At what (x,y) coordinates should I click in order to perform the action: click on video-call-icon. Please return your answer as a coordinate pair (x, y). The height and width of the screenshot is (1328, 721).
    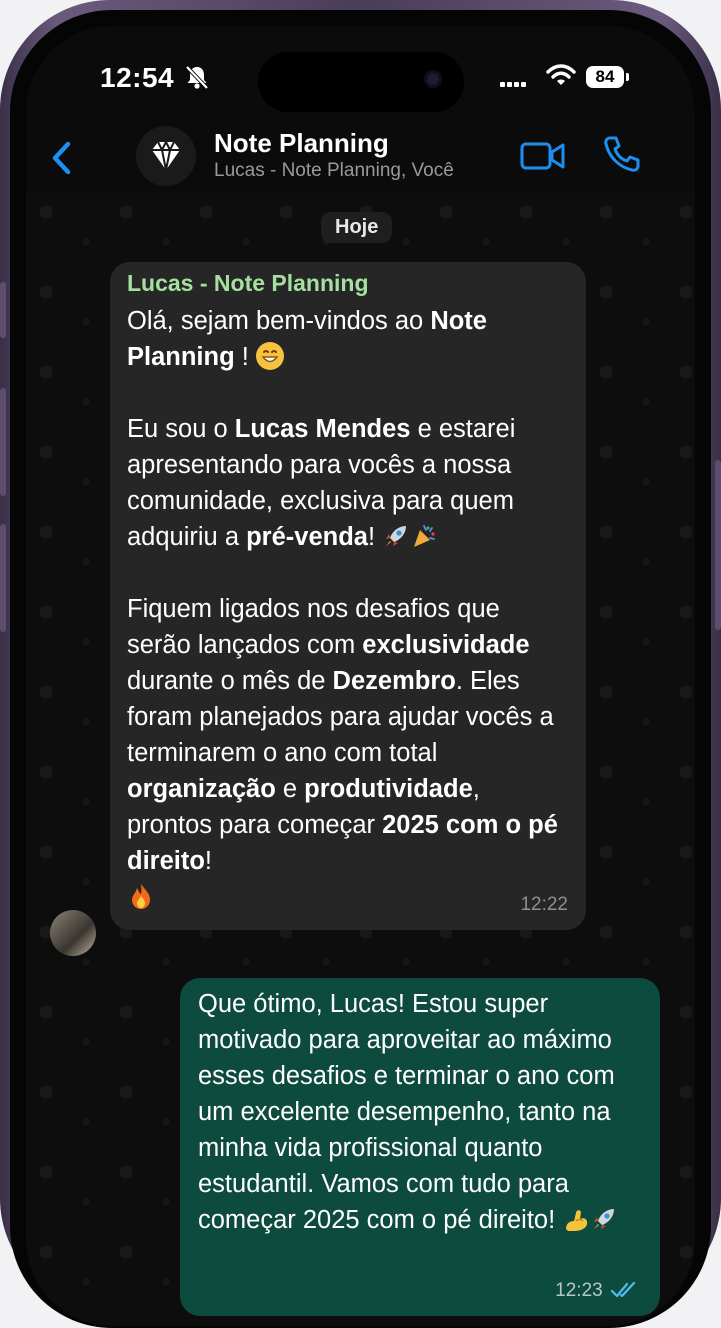
    Looking at the image, I should click on (543, 156).